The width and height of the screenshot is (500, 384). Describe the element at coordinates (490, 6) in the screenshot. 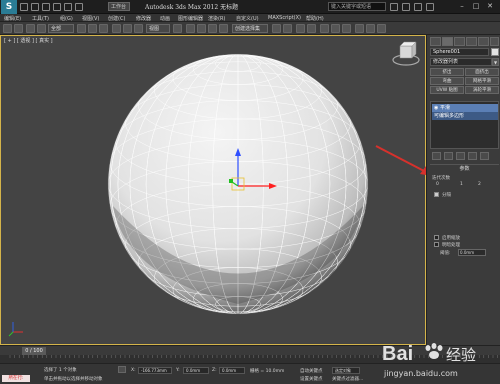

I see `close-button: ✕` at that location.